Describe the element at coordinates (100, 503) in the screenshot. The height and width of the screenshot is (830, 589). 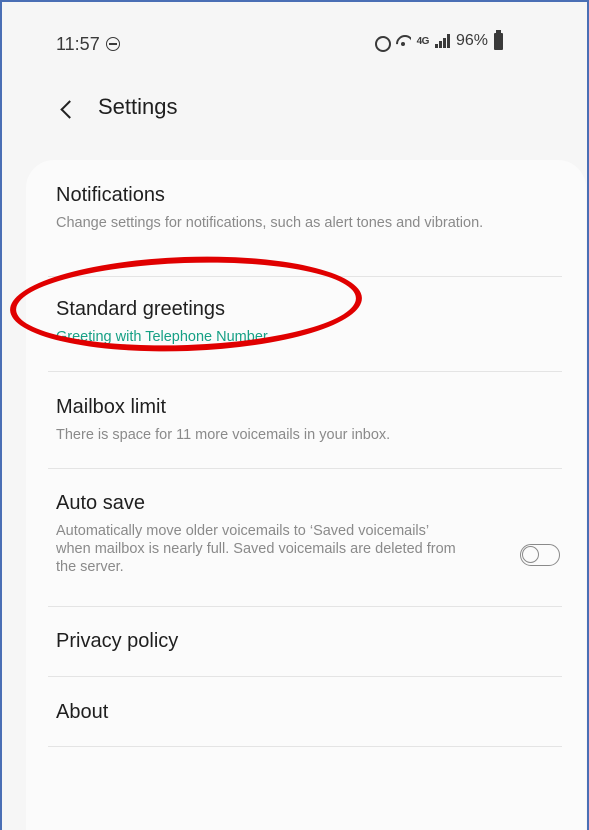
I see `setting-title: Auto save` at that location.